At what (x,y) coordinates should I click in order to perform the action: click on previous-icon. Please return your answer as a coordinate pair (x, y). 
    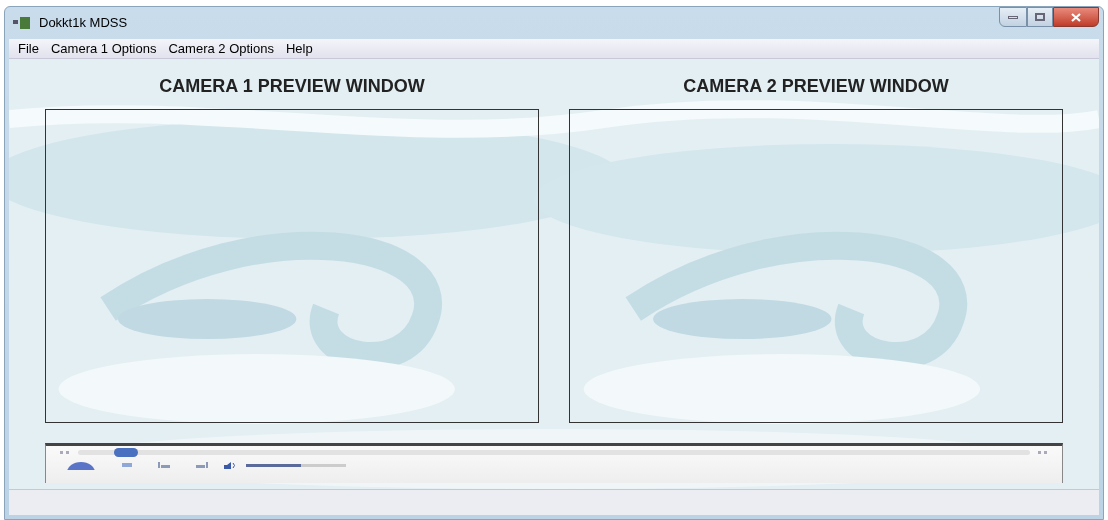
    Looking at the image, I should click on (164, 465).